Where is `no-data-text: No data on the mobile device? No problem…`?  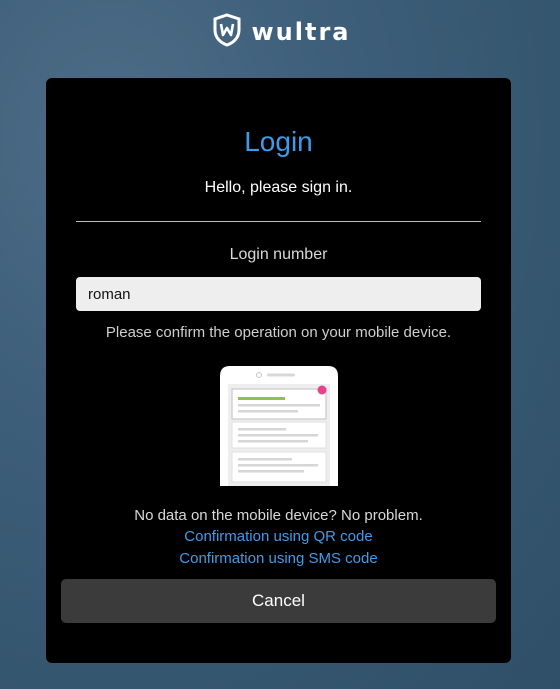 no-data-text: No data on the mobile device? No problem… is located at coordinates (278, 515).